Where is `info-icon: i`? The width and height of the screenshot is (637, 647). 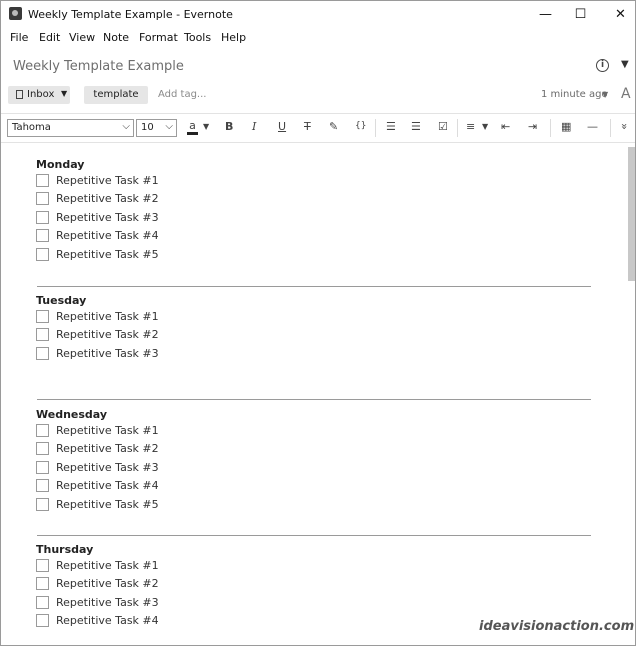 info-icon: i is located at coordinates (602, 65).